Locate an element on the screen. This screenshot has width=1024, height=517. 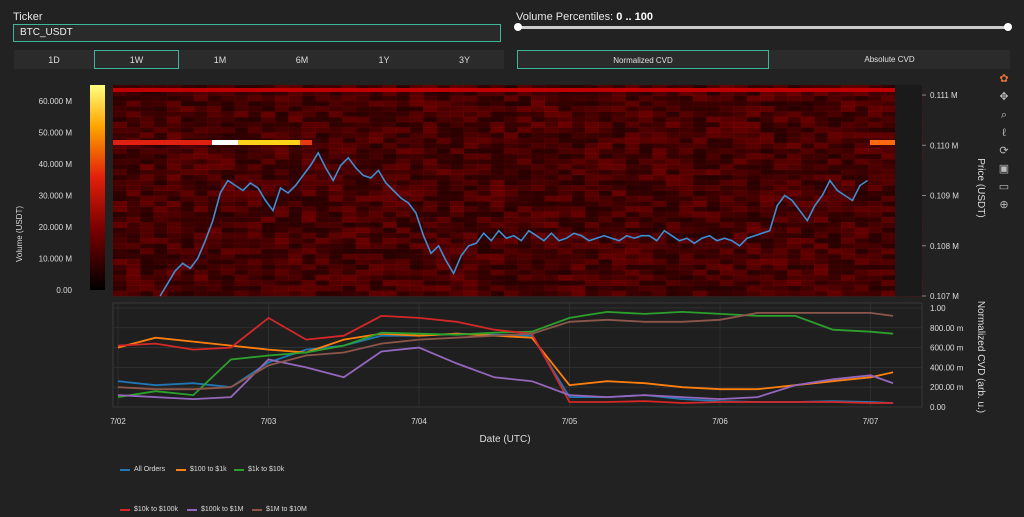
legend-item-s1k_10k: $1k to $10k is located at coordinates (259, 469).